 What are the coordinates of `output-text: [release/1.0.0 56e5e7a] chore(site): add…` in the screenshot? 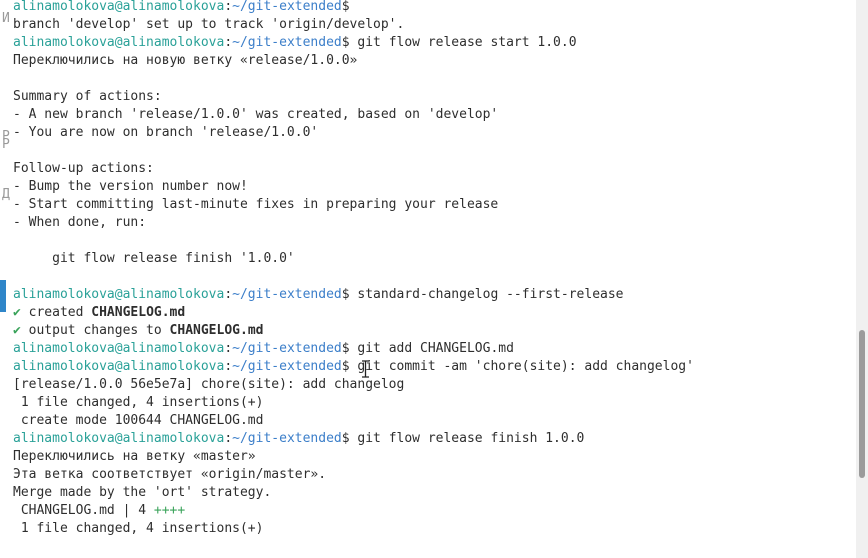 It's located at (209, 384).